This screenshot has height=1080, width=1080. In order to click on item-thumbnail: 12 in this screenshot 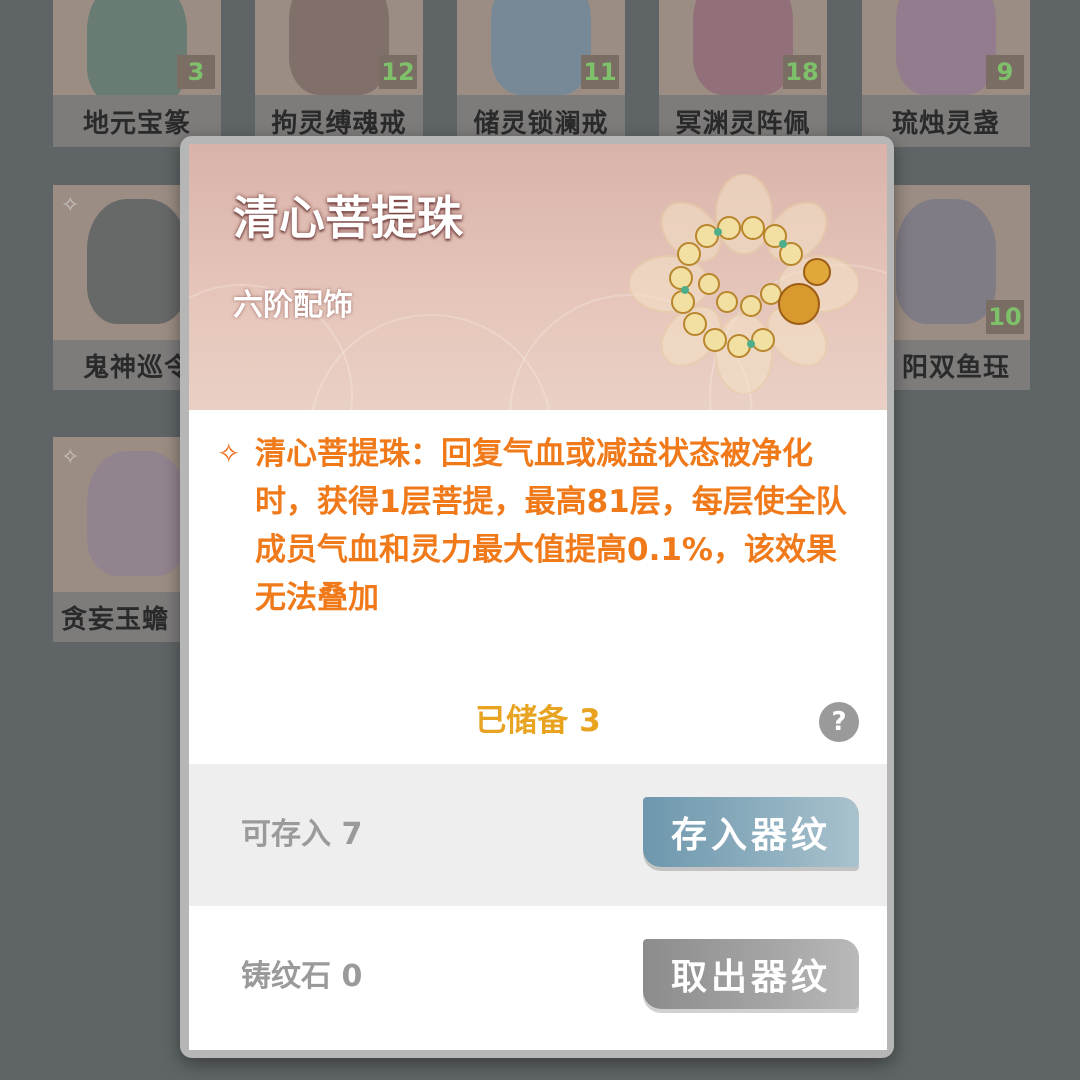, I will do `click(339, 47)`.